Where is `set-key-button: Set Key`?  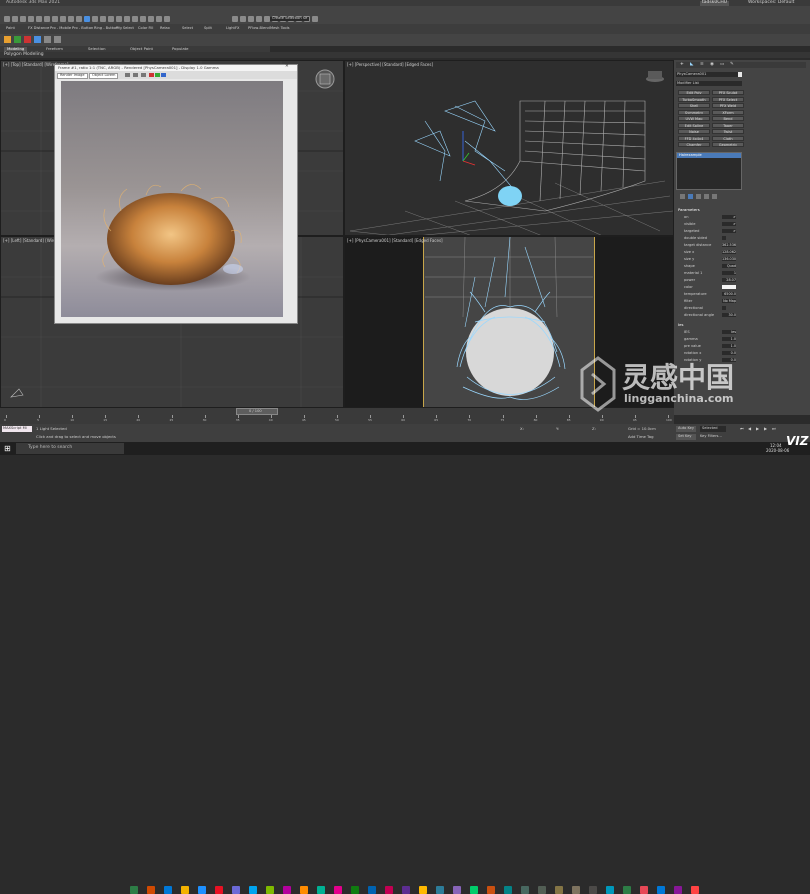
set-key-button: Set Key is located at coordinates (686, 437).